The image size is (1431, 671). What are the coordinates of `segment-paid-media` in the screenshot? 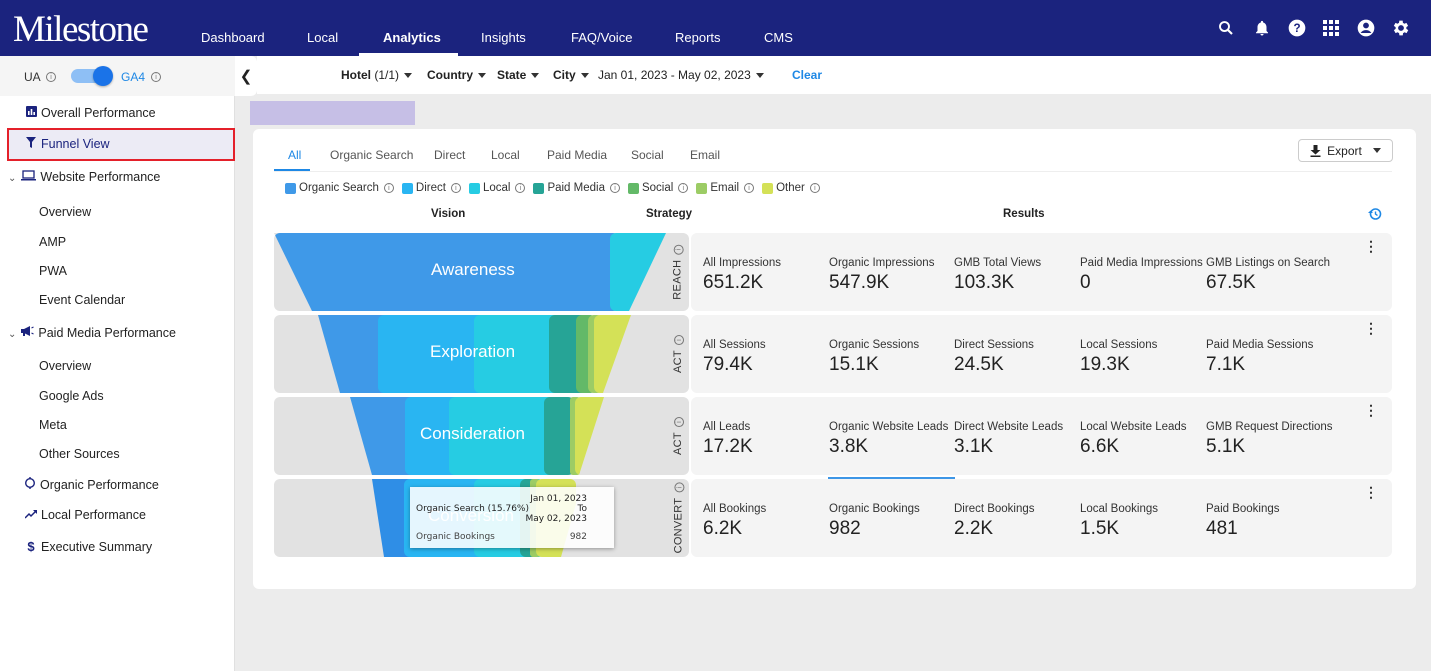 It's located at (559, 436).